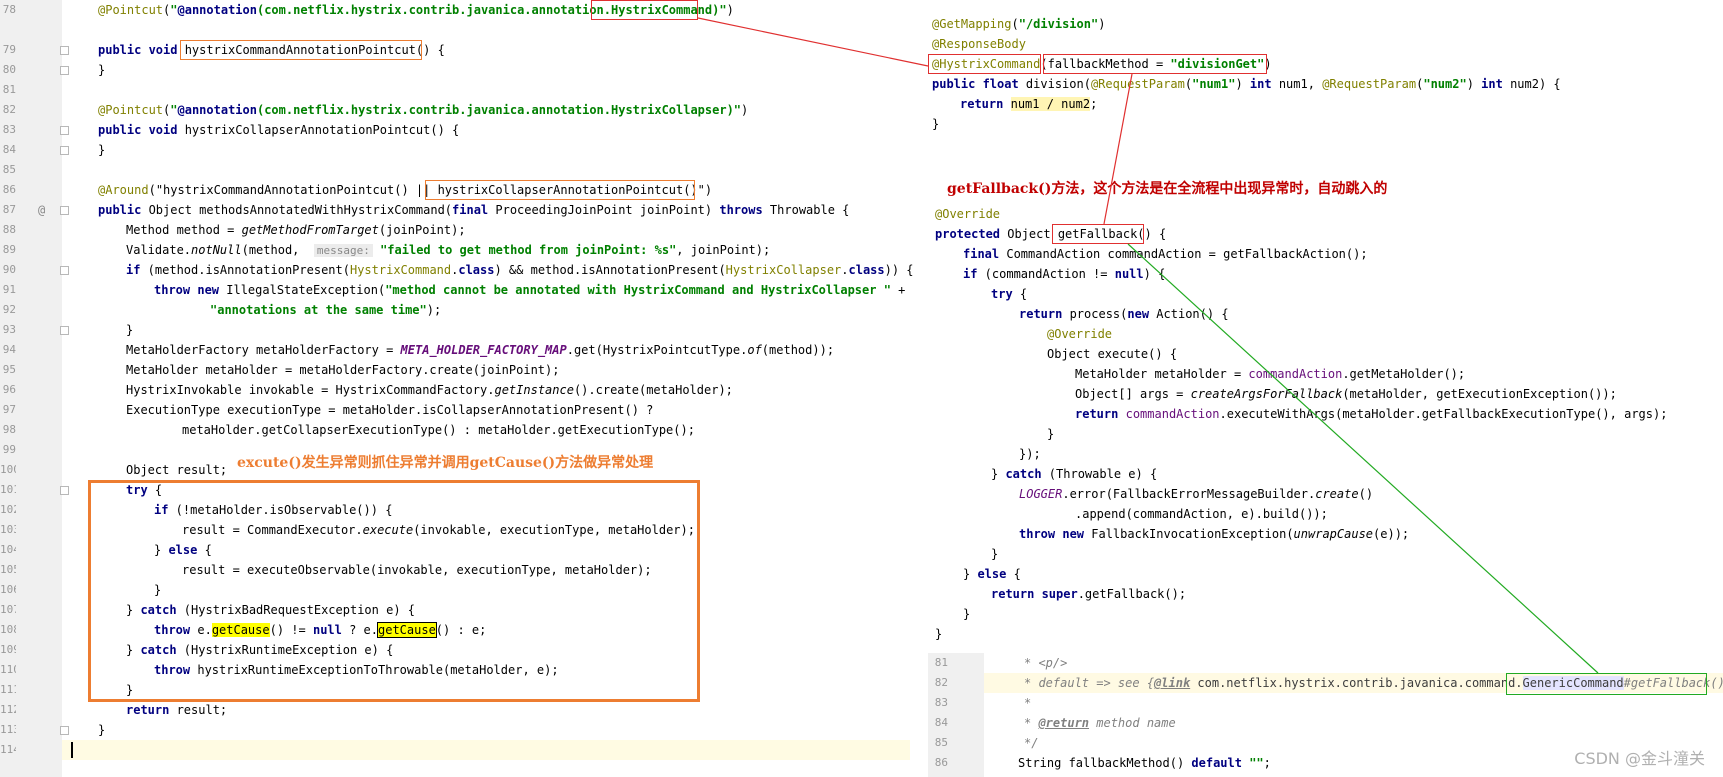 The image size is (1723, 777). What do you see at coordinates (8, 709) in the screenshot?
I see `line-number: 112` at bounding box center [8, 709].